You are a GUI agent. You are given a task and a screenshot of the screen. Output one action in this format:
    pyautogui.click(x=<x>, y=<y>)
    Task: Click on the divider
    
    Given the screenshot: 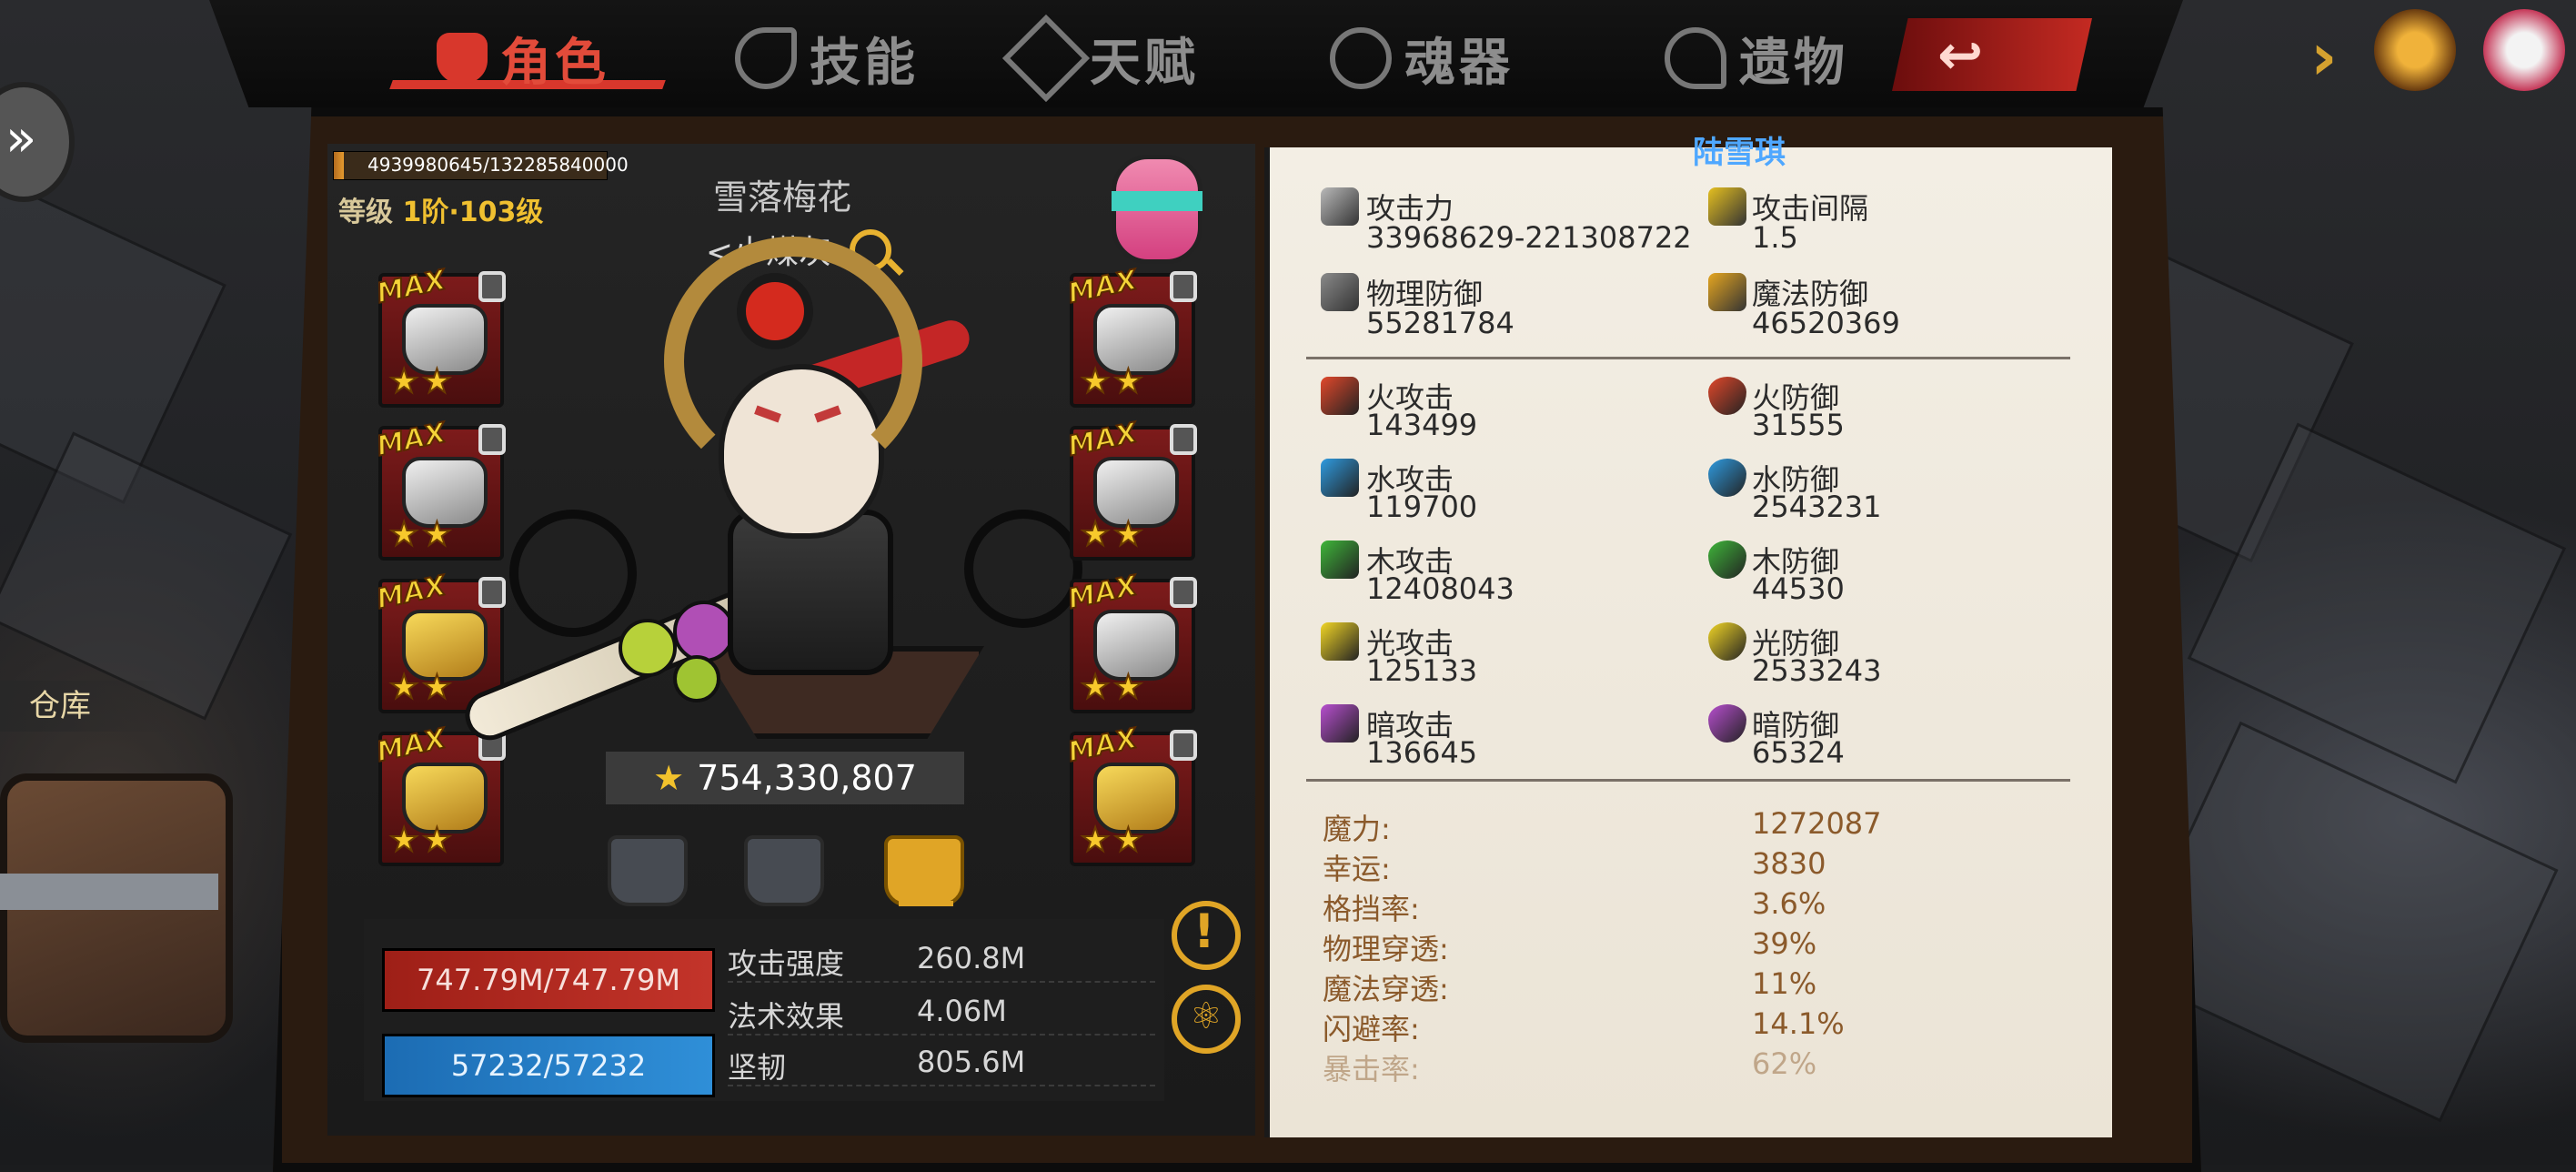 What is the action you would take?
    pyautogui.click(x=1688, y=358)
    